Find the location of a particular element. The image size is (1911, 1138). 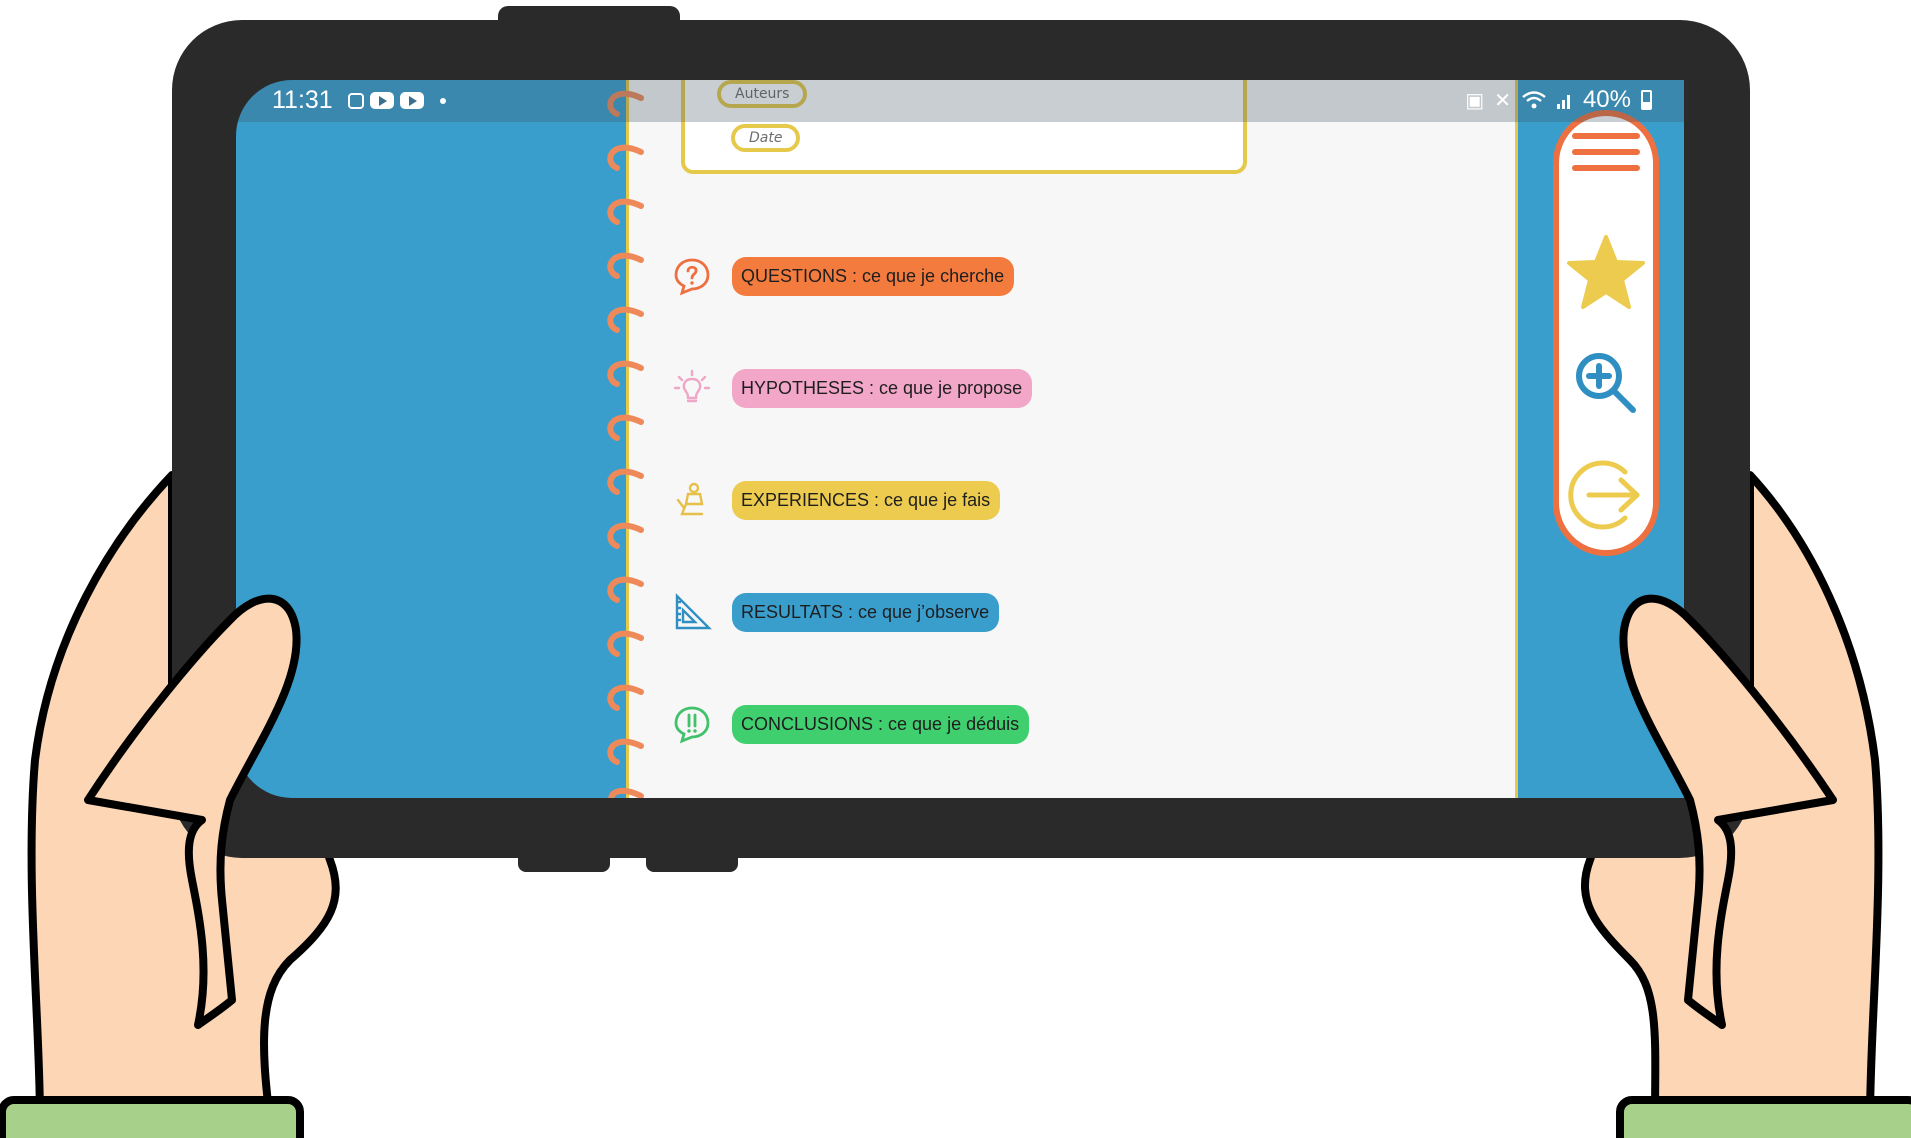

zoom-in-button is located at coordinates (1606, 383).